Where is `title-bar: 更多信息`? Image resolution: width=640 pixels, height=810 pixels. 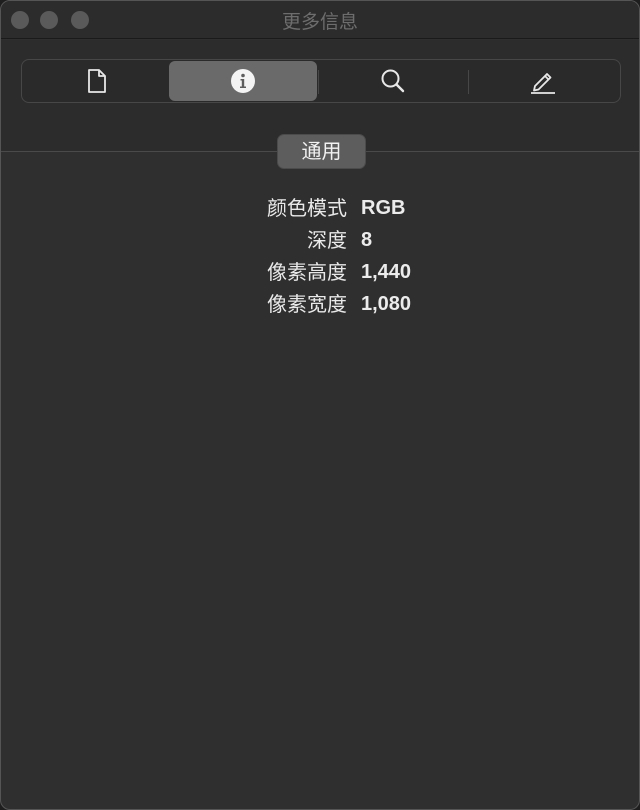
title-bar: 更多信息 is located at coordinates (320, 20).